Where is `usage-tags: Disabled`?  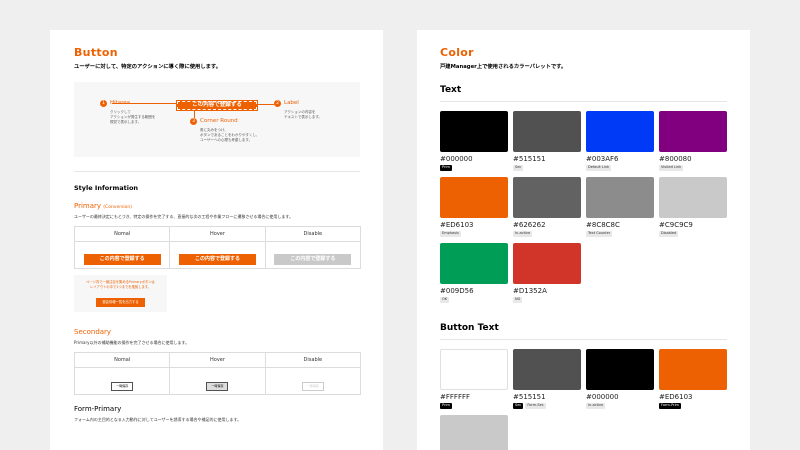
usage-tags: Disabled is located at coordinates (693, 234).